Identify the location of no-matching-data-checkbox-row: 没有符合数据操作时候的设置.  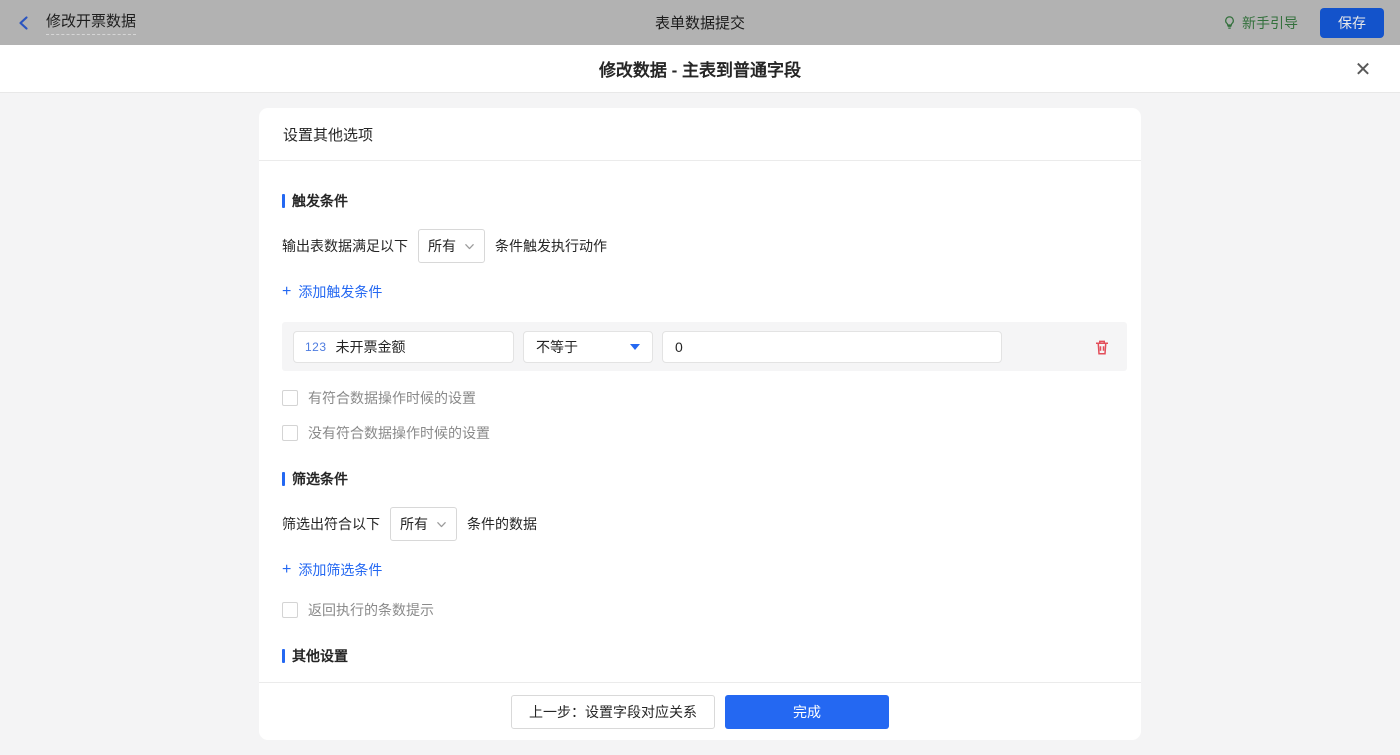
(704, 433).